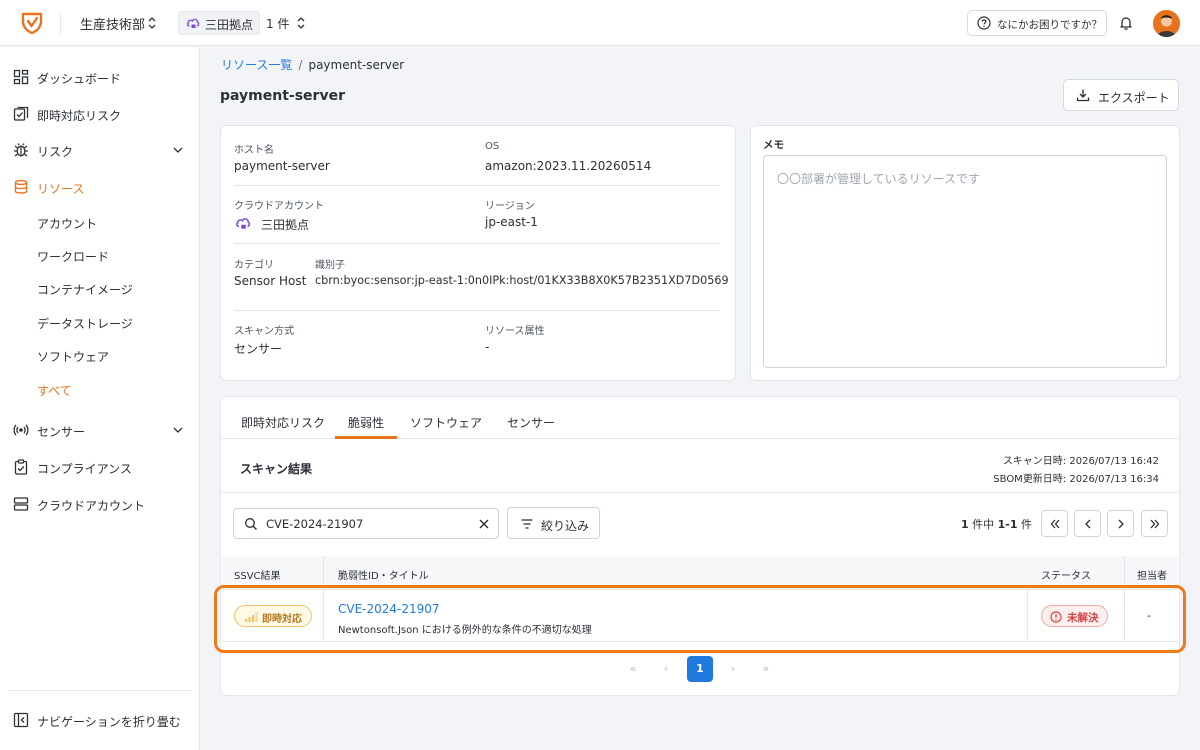  Describe the element at coordinates (1149, 615) in the screenshot. I see `assignee-value: -` at that location.